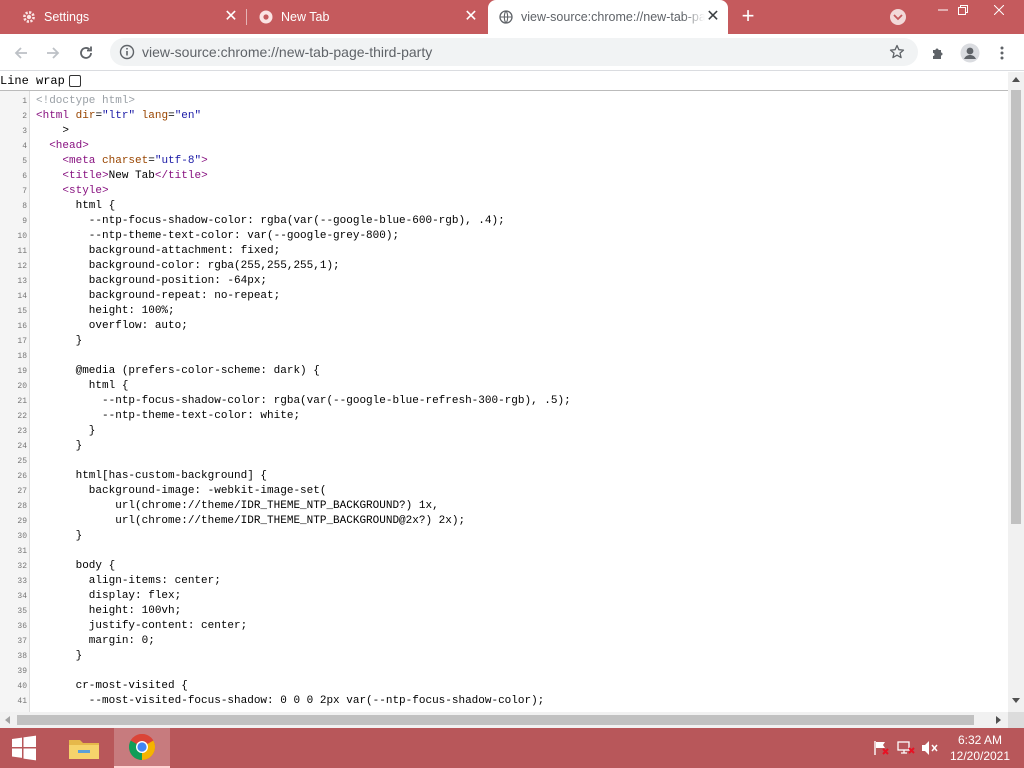 The height and width of the screenshot is (768, 1024). What do you see at coordinates (22, 671) in the screenshot?
I see `line-number: 39` at bounding box center [22, 671].